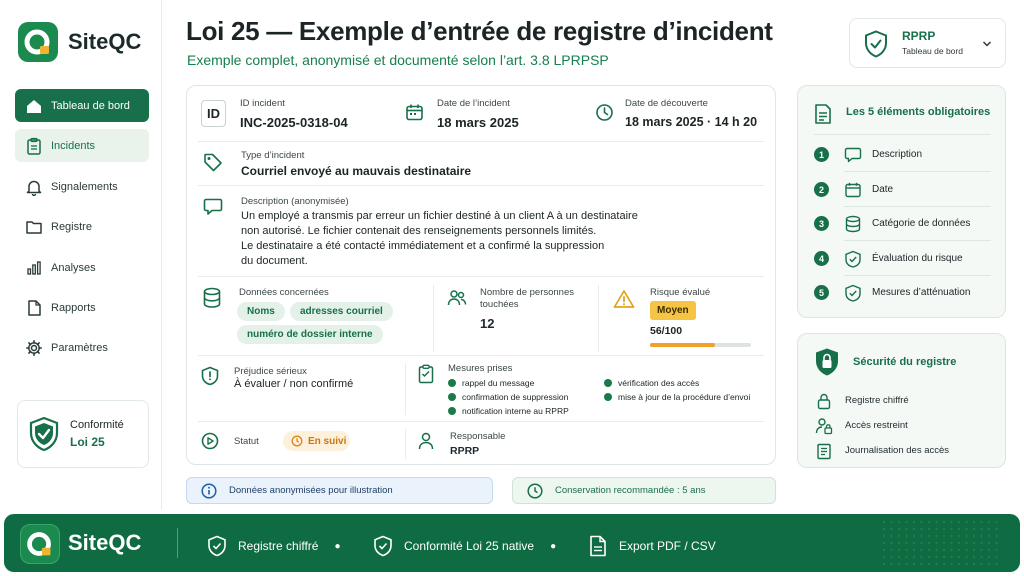  I want to click on tag-icon, so click(213, 162).